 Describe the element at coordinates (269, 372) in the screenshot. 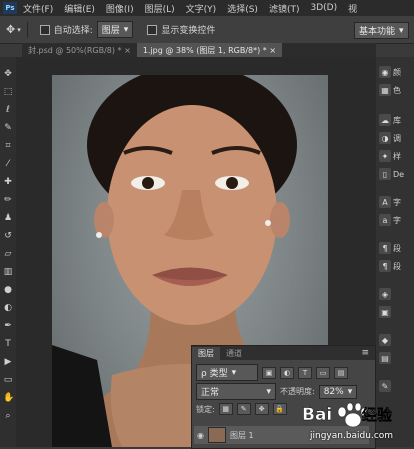

I see `pixel-filter-icon: ▣` at that location.